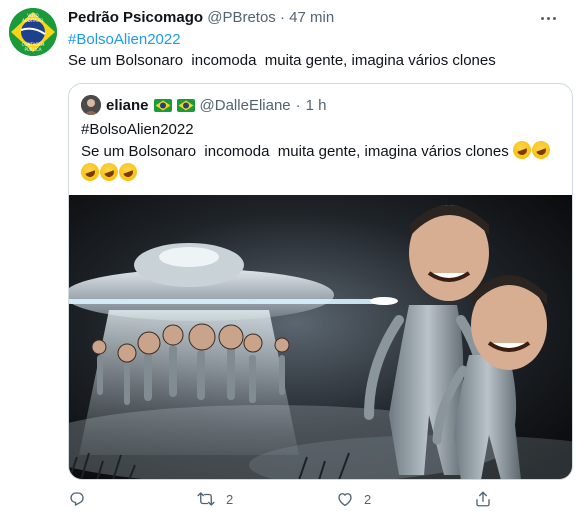  Describe the element at coordinates (32, 49) in the screenshot. I see `avatar-text-4: PÚBLICA` at that location.